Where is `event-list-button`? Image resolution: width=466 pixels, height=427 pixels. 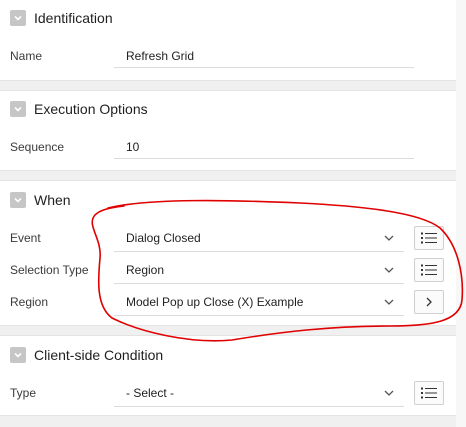
event-list-button is located at coordinates (429, 238).